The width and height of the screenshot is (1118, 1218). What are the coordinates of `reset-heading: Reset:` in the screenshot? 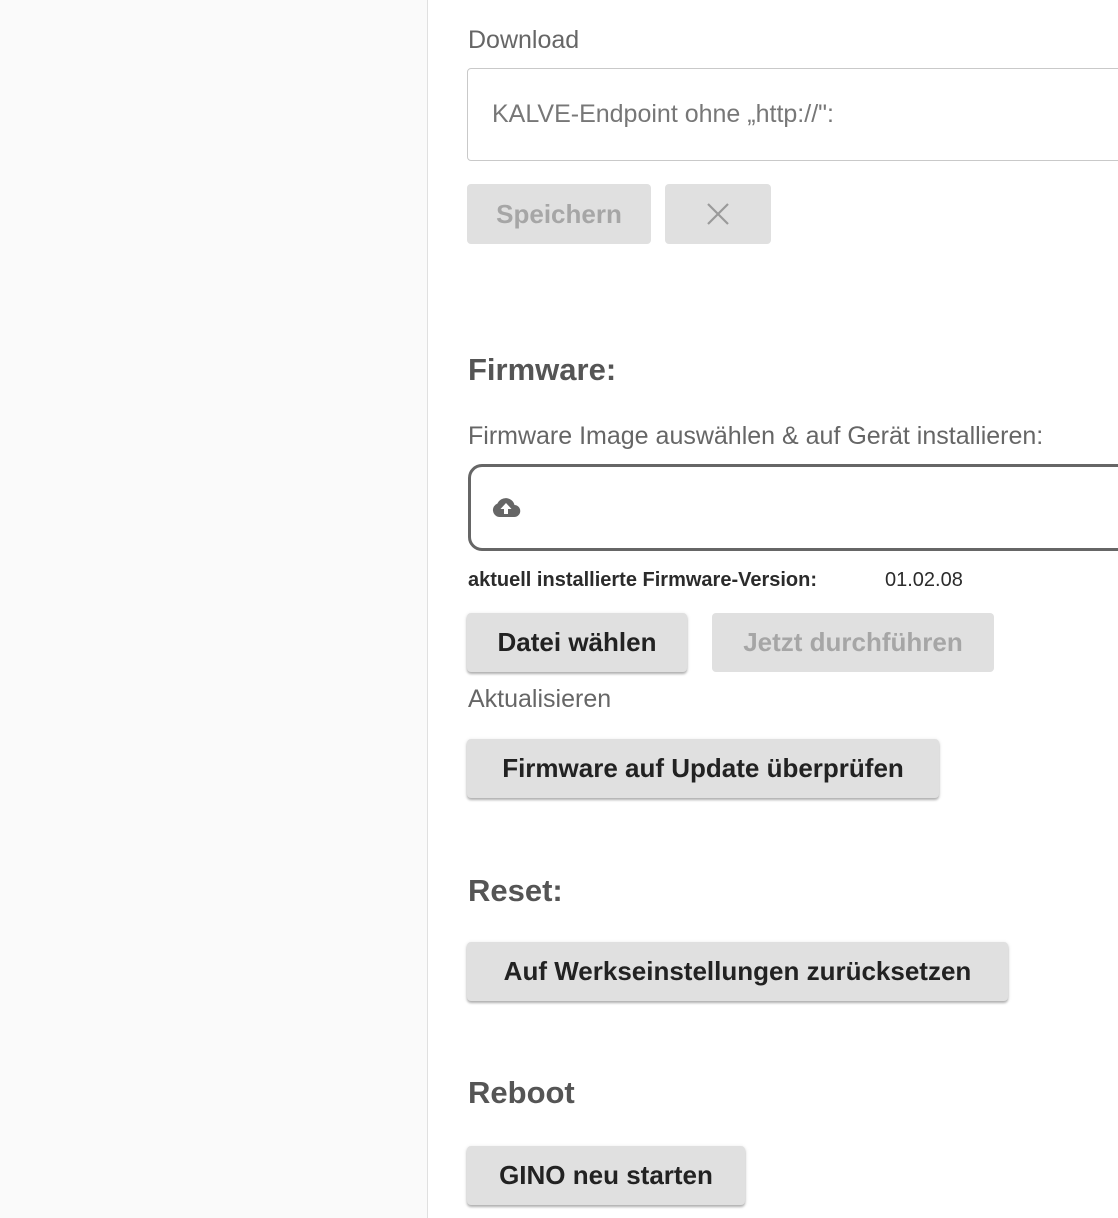 It's located at (515, 890).